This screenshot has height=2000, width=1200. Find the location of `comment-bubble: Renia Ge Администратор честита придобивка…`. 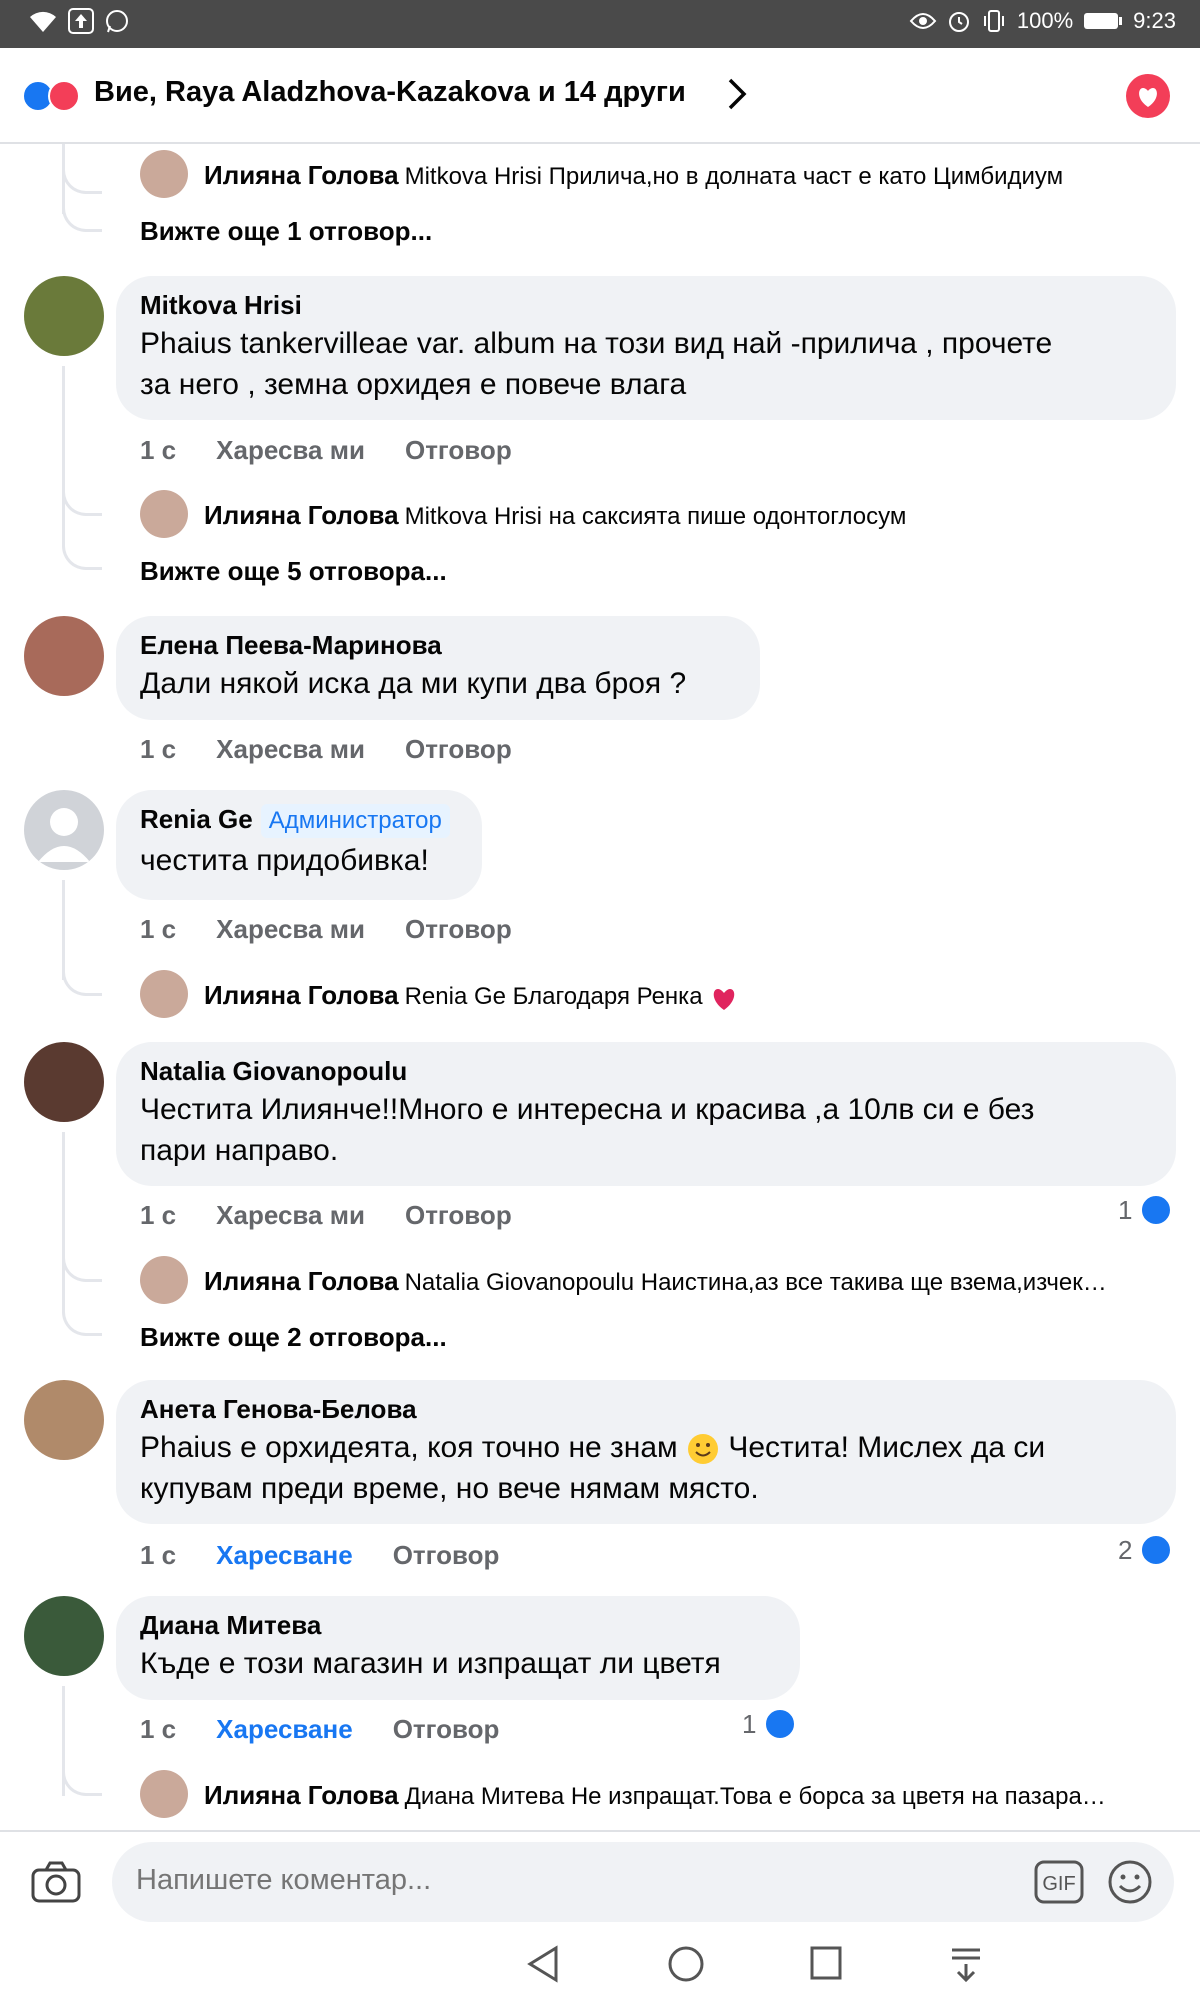

comment-bubble: Renia Ge Администратор честита придобивка… is located at coordinates (299, 845).